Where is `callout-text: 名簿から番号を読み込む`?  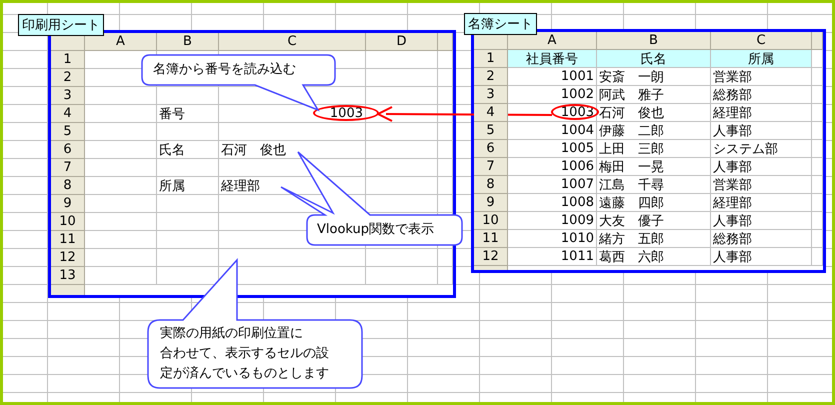 callout-text: 名簿から番号を読み込む is located at coordinates (224, 70).